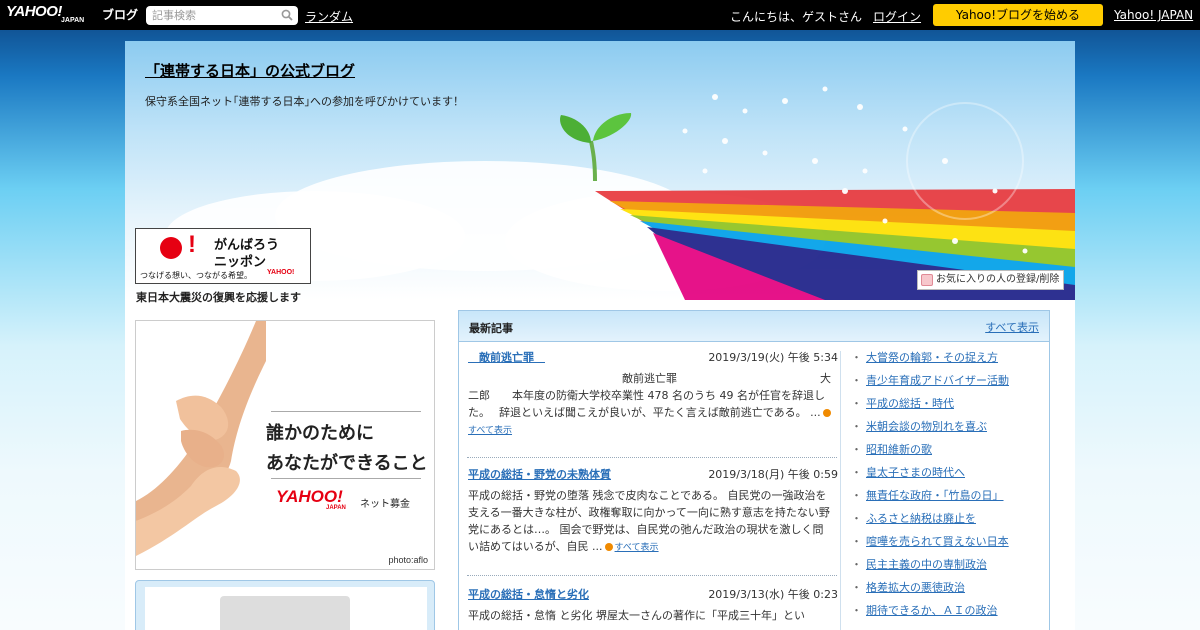 The image size is (1200, 630). I want to click on list-item: ・無責任な政府・「竹島の日」, so click(927, 495).